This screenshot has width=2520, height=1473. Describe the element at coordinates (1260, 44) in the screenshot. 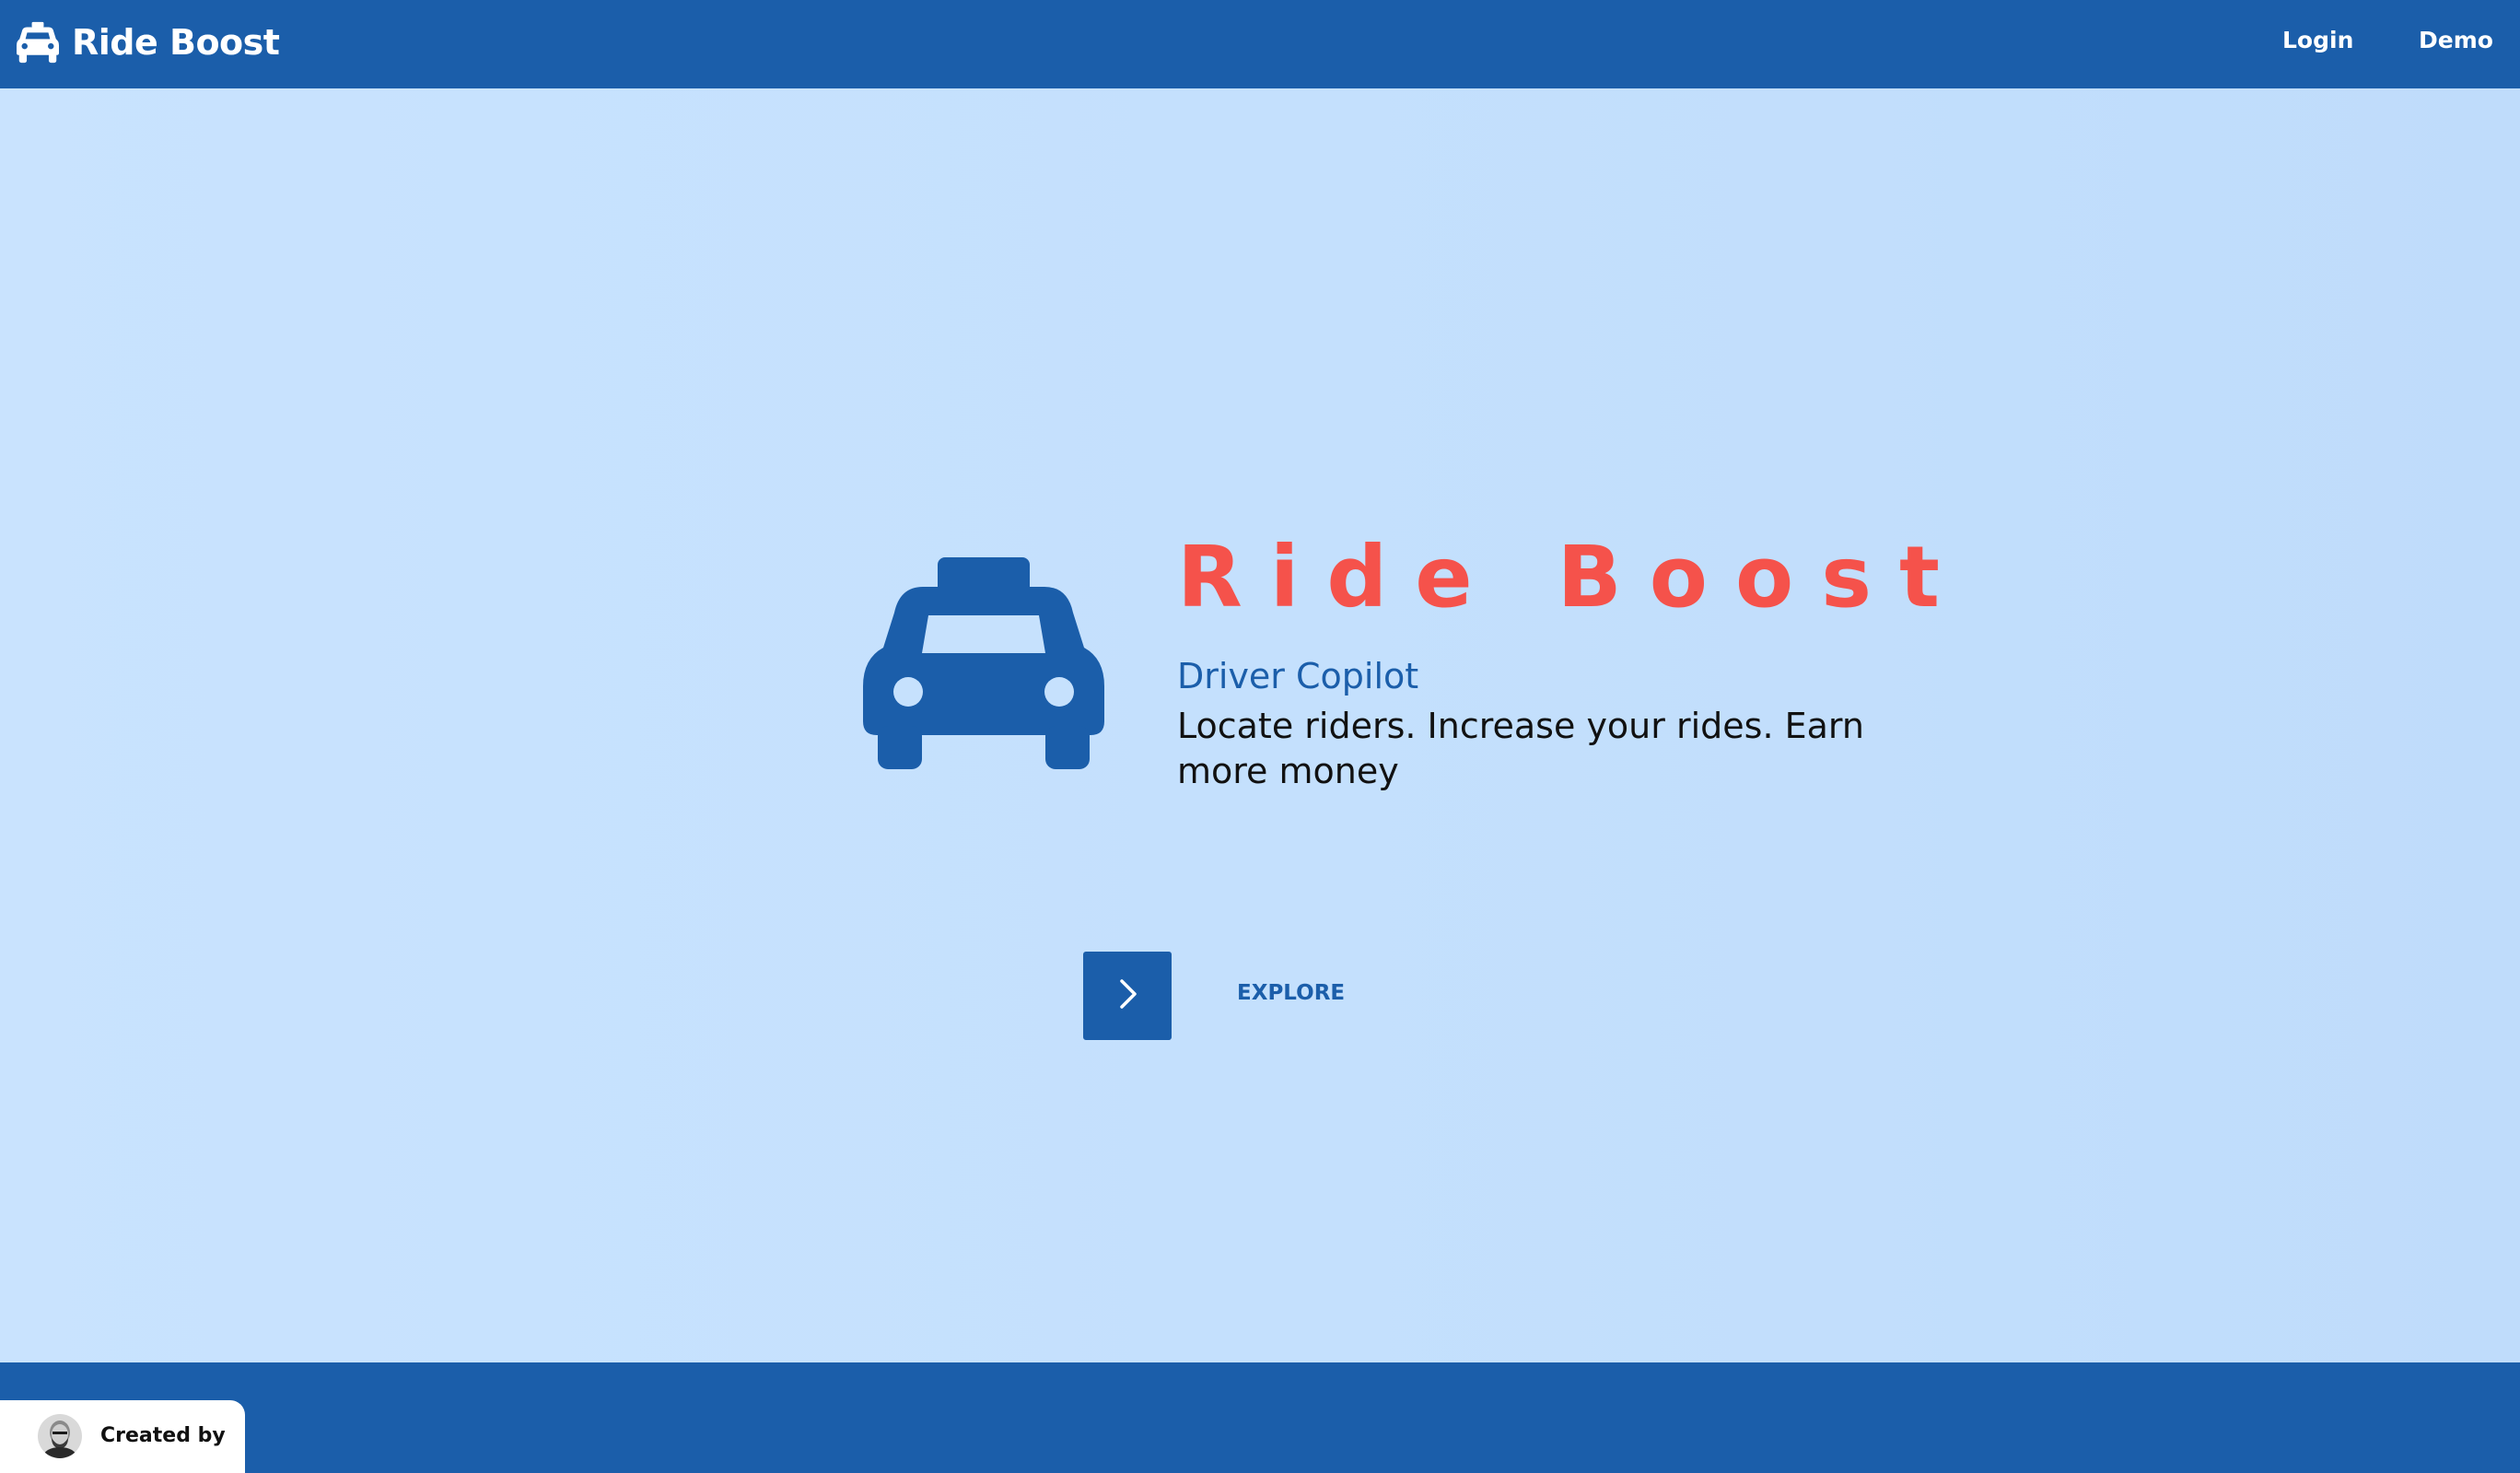

I see `navbar: Ride Boost Login Demo` at that location.